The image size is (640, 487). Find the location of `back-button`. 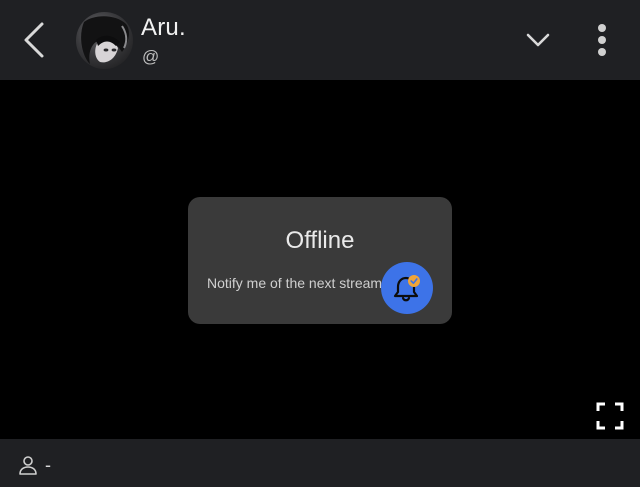

back-button is located at coordinates (34, 40).